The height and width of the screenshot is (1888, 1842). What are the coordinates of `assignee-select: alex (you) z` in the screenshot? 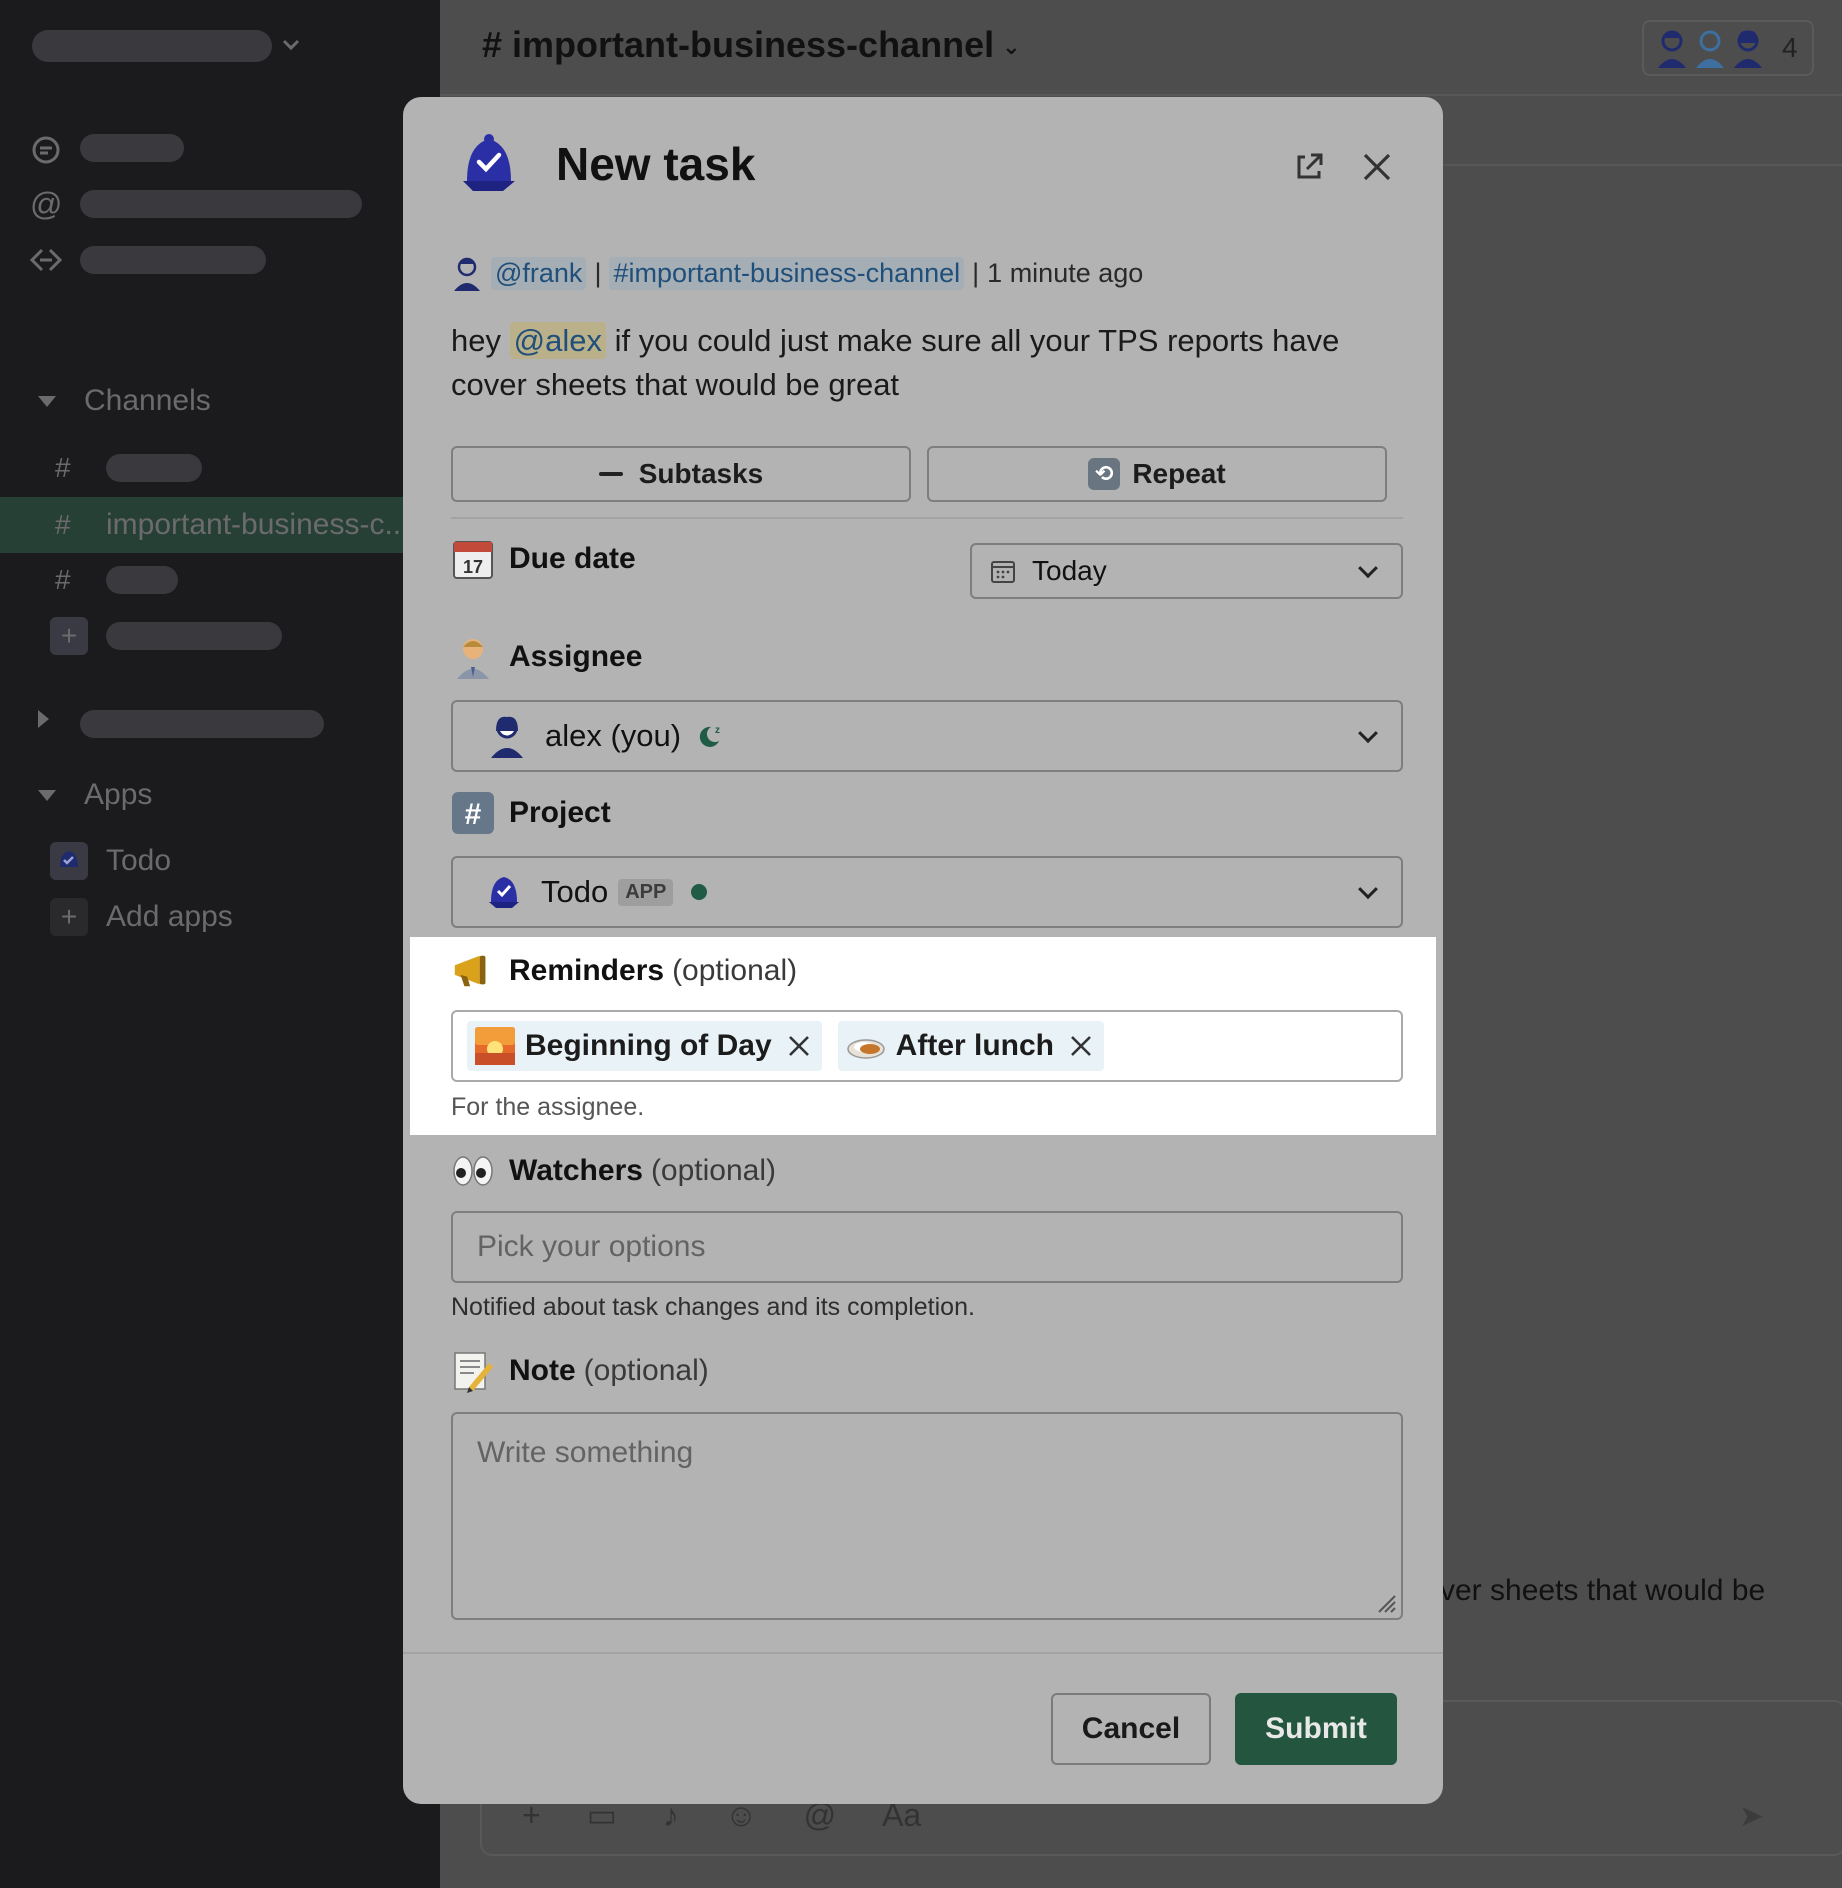 It's located at (927, 736).